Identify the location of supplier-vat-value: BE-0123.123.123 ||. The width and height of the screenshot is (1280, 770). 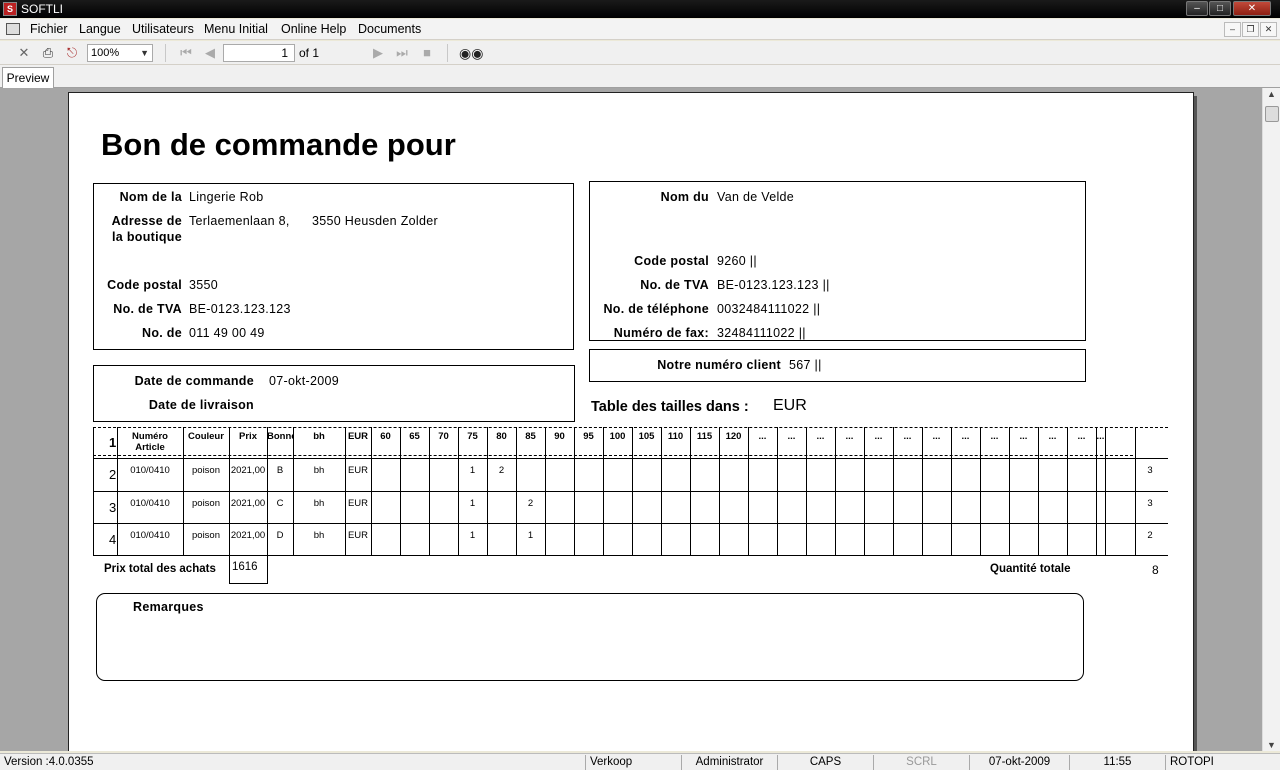
(773, 285).